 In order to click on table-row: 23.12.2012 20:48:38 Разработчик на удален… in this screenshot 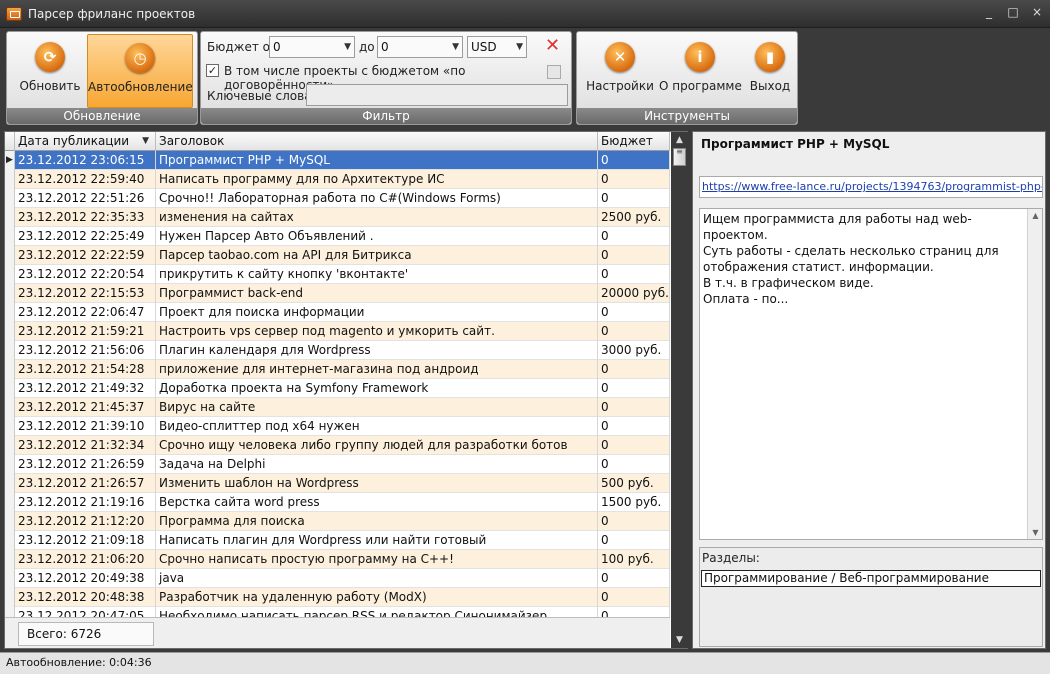, I will do `click(337, 597)`.